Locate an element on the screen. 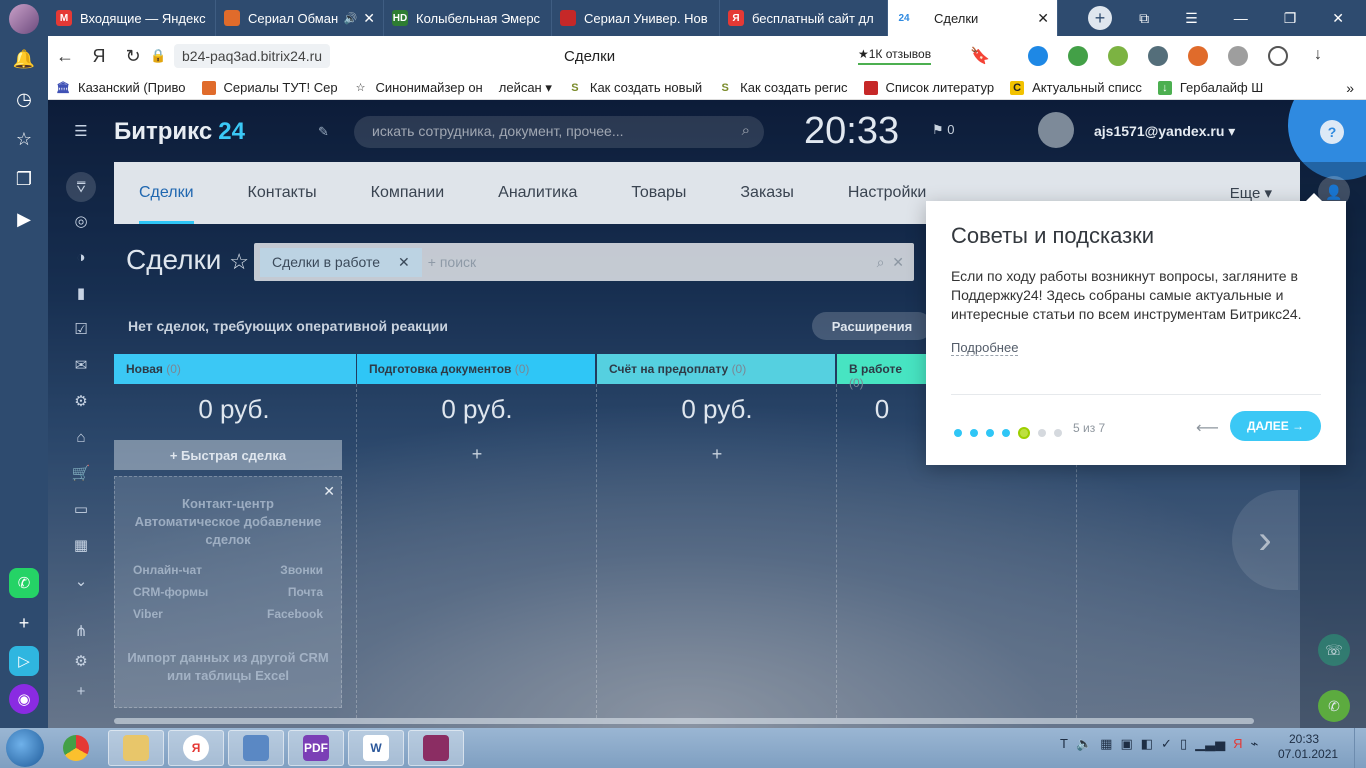 The image size is (1366, 768). yandex-icon: Я is located at coordinates (99, 56).